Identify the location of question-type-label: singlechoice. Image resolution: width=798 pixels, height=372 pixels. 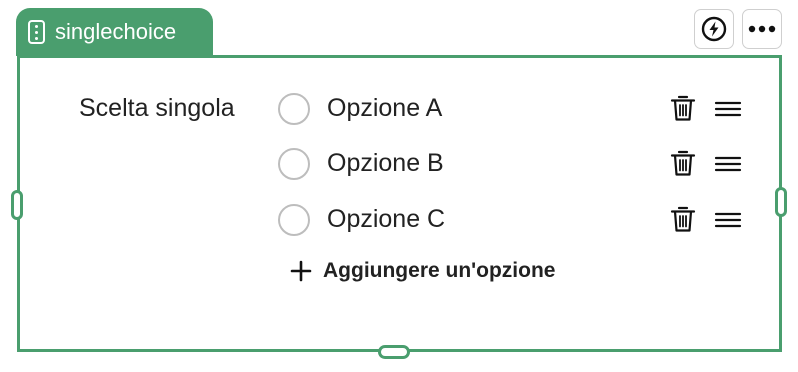
(116, 31).